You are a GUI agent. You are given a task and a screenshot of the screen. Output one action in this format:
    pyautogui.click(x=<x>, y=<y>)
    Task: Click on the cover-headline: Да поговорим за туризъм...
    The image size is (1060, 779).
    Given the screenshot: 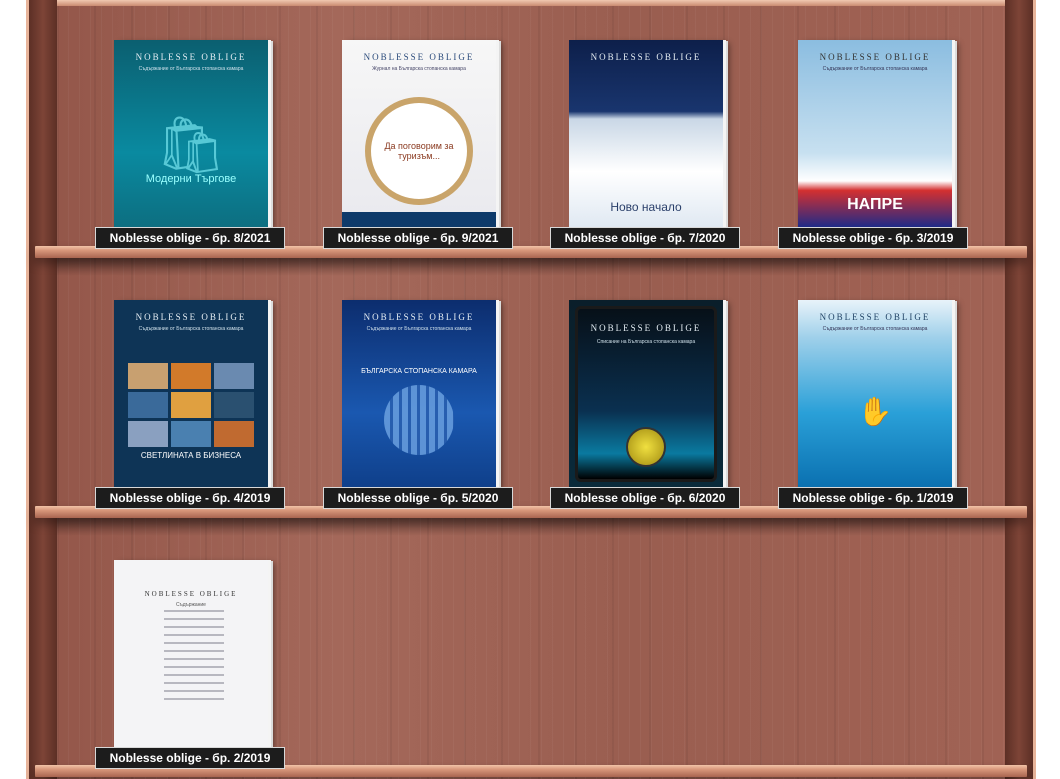 What is the action you would take?
    pyautogui.click(x=419, y=151)
    